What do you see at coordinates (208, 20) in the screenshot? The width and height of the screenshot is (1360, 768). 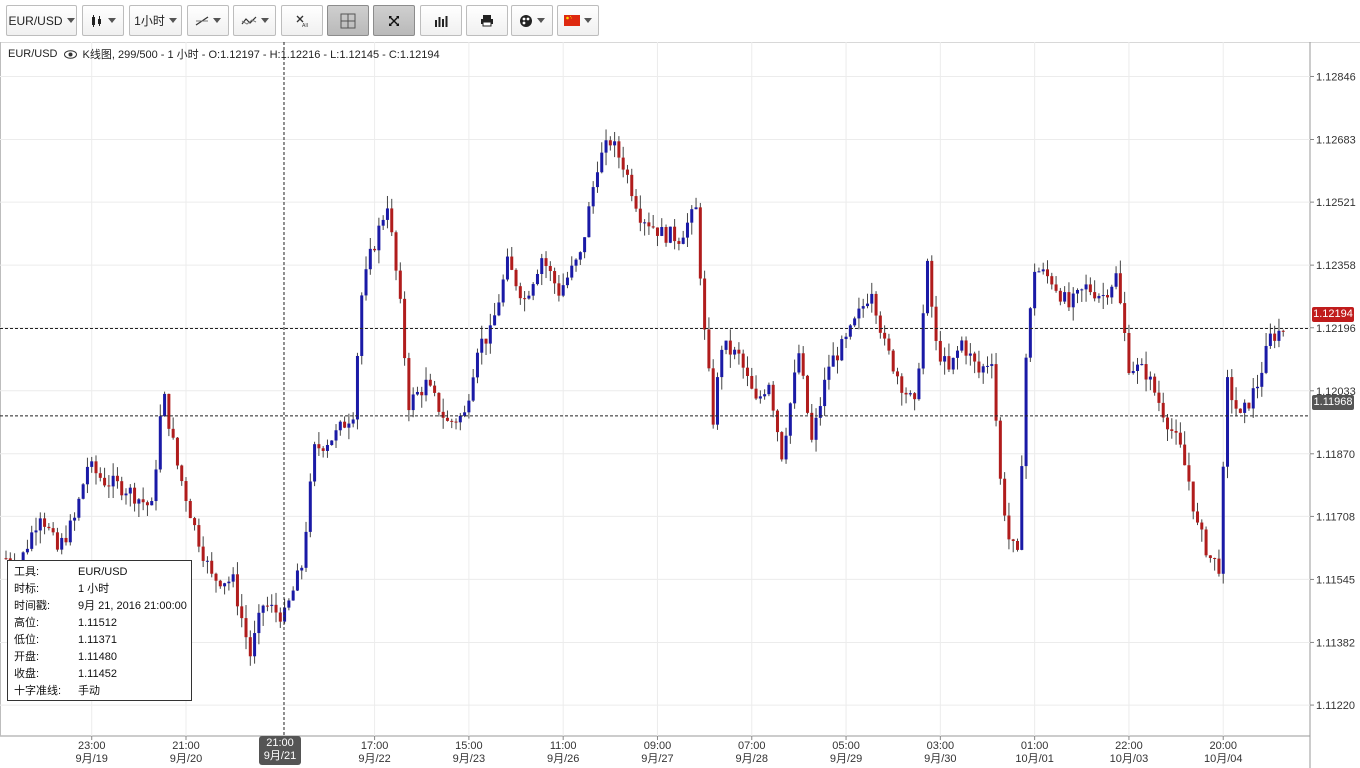 I see `drawing-tools-button` at bounding box center [208, 20].